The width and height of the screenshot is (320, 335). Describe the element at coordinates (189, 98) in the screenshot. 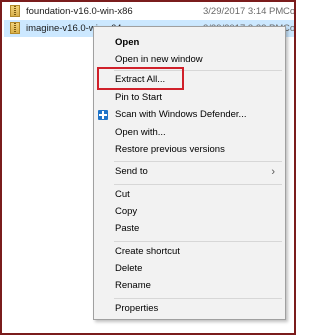

I see `menu-item-pin-to-start: Pin to Start` at that location.